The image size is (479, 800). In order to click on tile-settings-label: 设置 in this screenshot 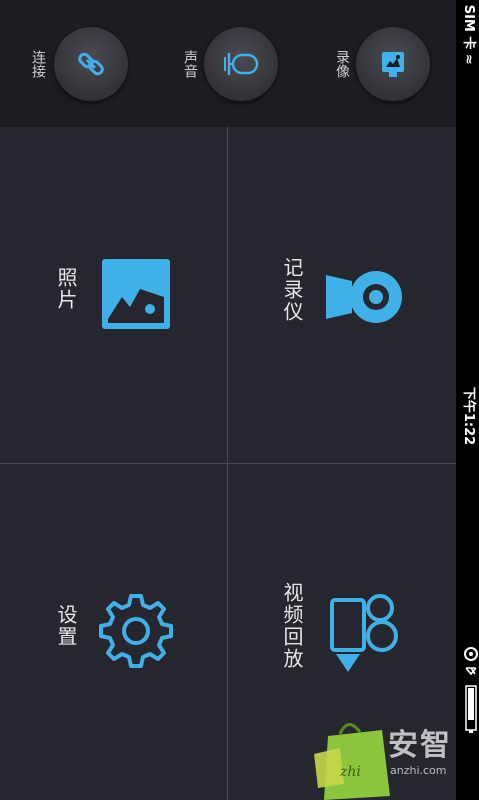, I will do `click(66, 626)`.